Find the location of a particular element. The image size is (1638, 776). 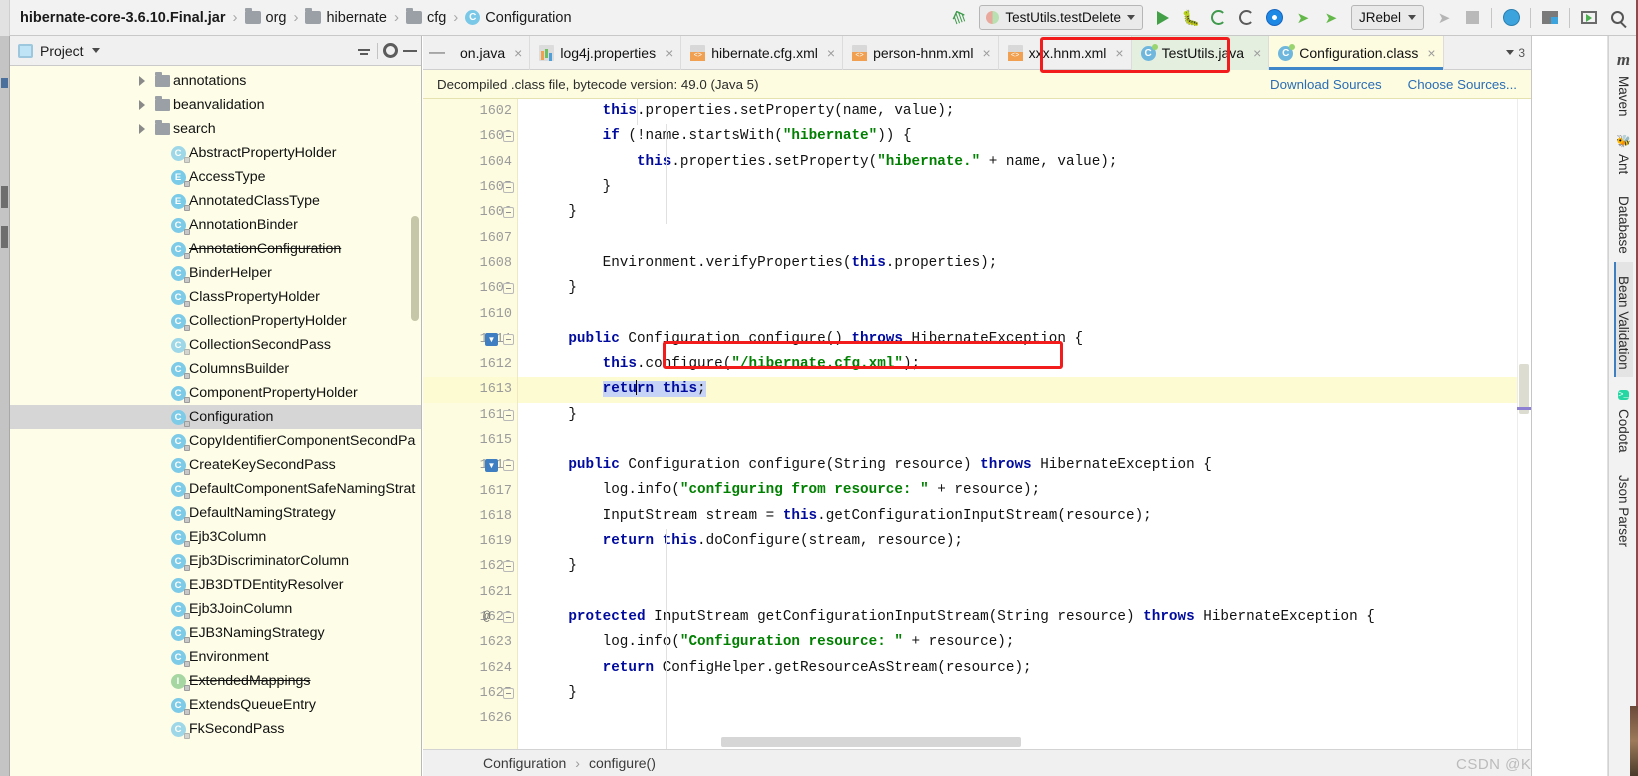

breadcrumb-item-configuration: C Configuration is located at coordinates (518, 18).